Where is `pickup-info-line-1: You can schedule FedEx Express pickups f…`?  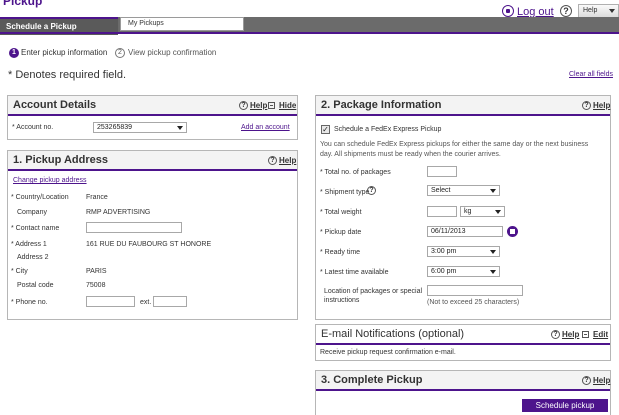 pickup-info-line-1: You can schedule FedEx Express pickups f… is located at coordinates (454, 144).